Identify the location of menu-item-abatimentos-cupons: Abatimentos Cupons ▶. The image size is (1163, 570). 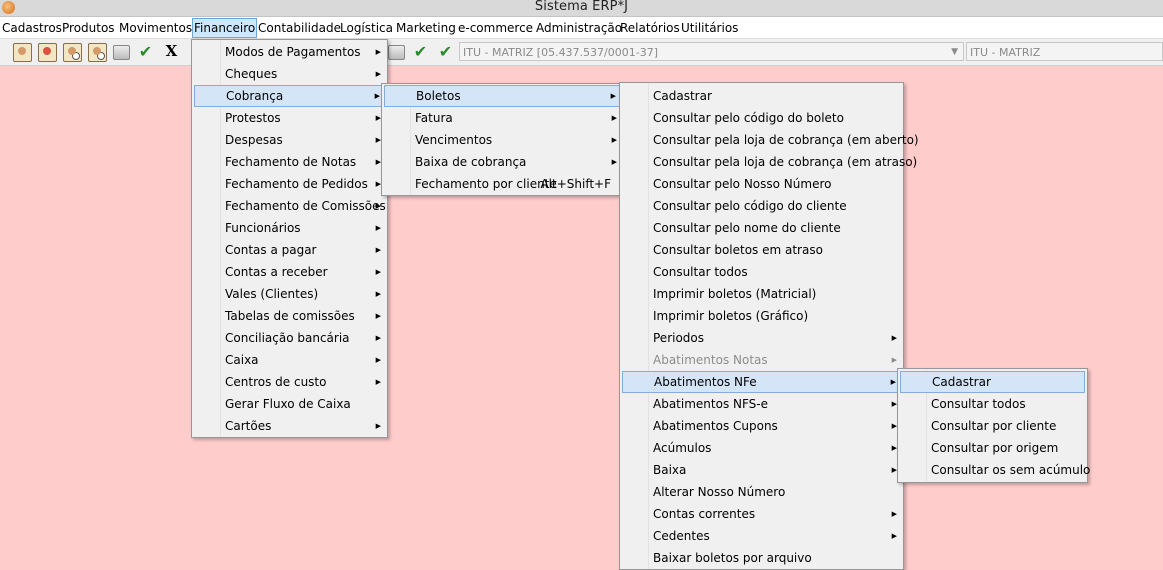
(761, 426).